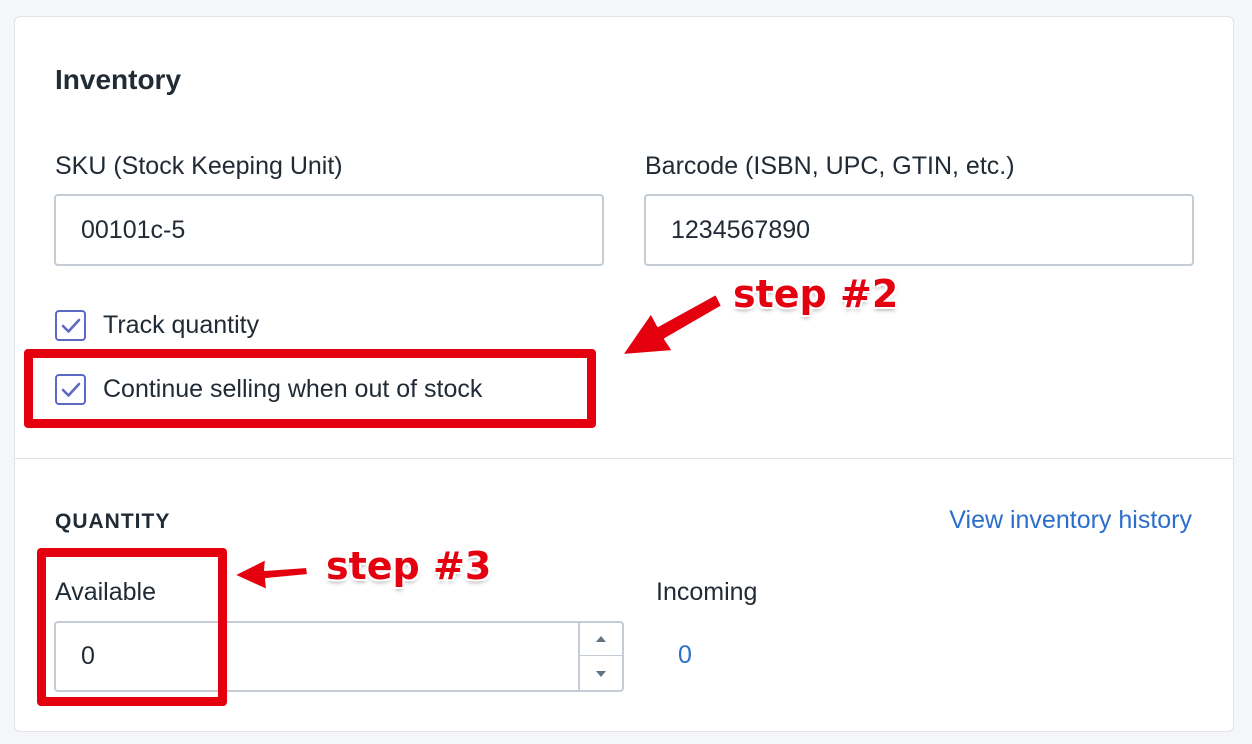 Image resolution: width=1252 pixels, height=744 pixels. I want to click on decrement-button, so click(601, 673).